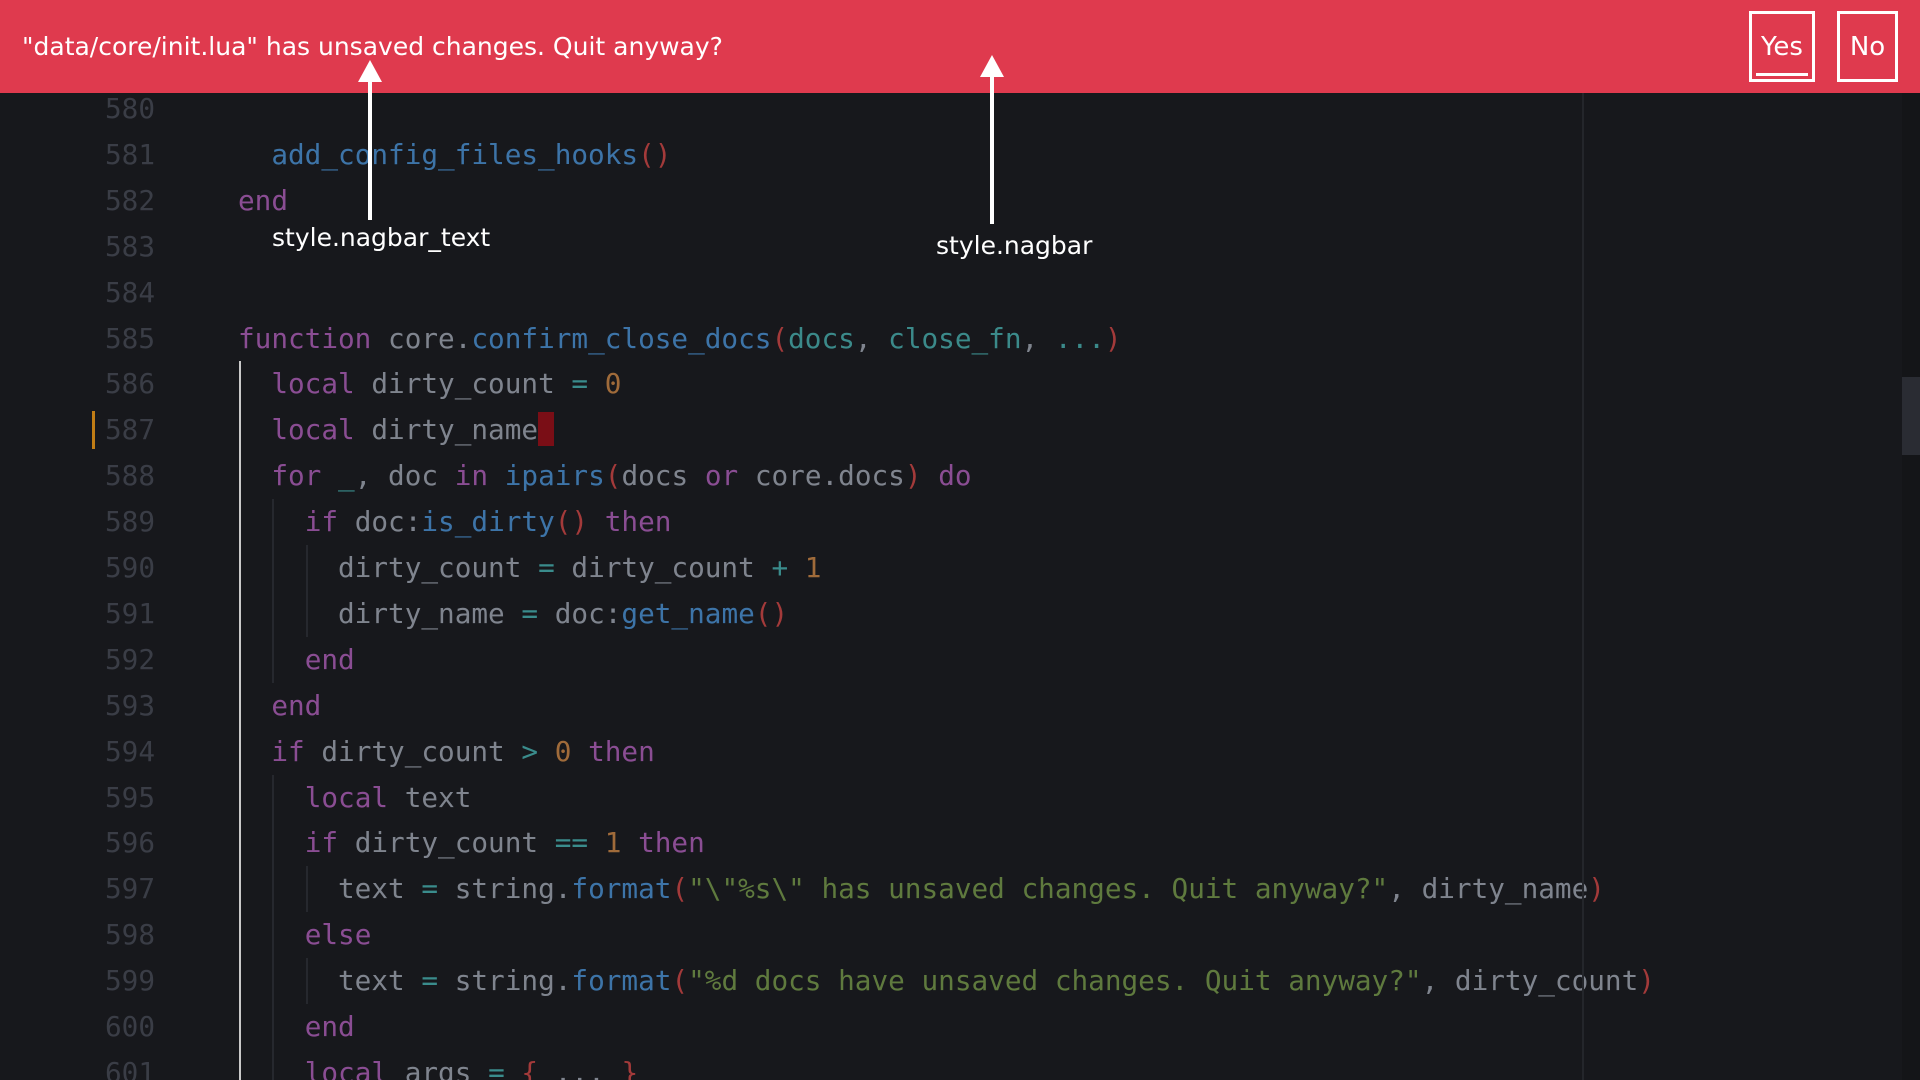 This screenshot has width=1920, height=1080. I want to click on token-f: add_config_files_hooks, so click(455, 154).